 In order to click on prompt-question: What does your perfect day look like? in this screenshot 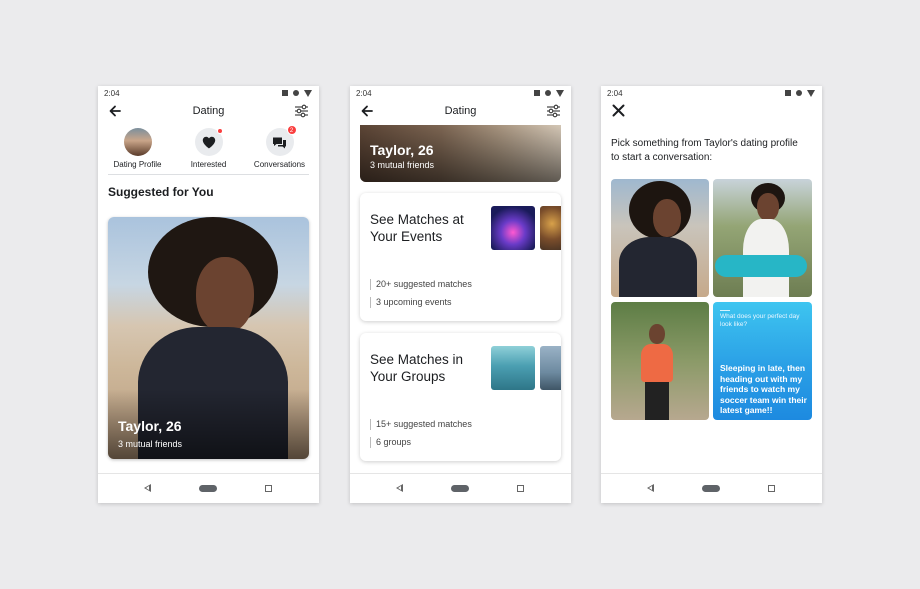, I will do `click(760, 320)`.